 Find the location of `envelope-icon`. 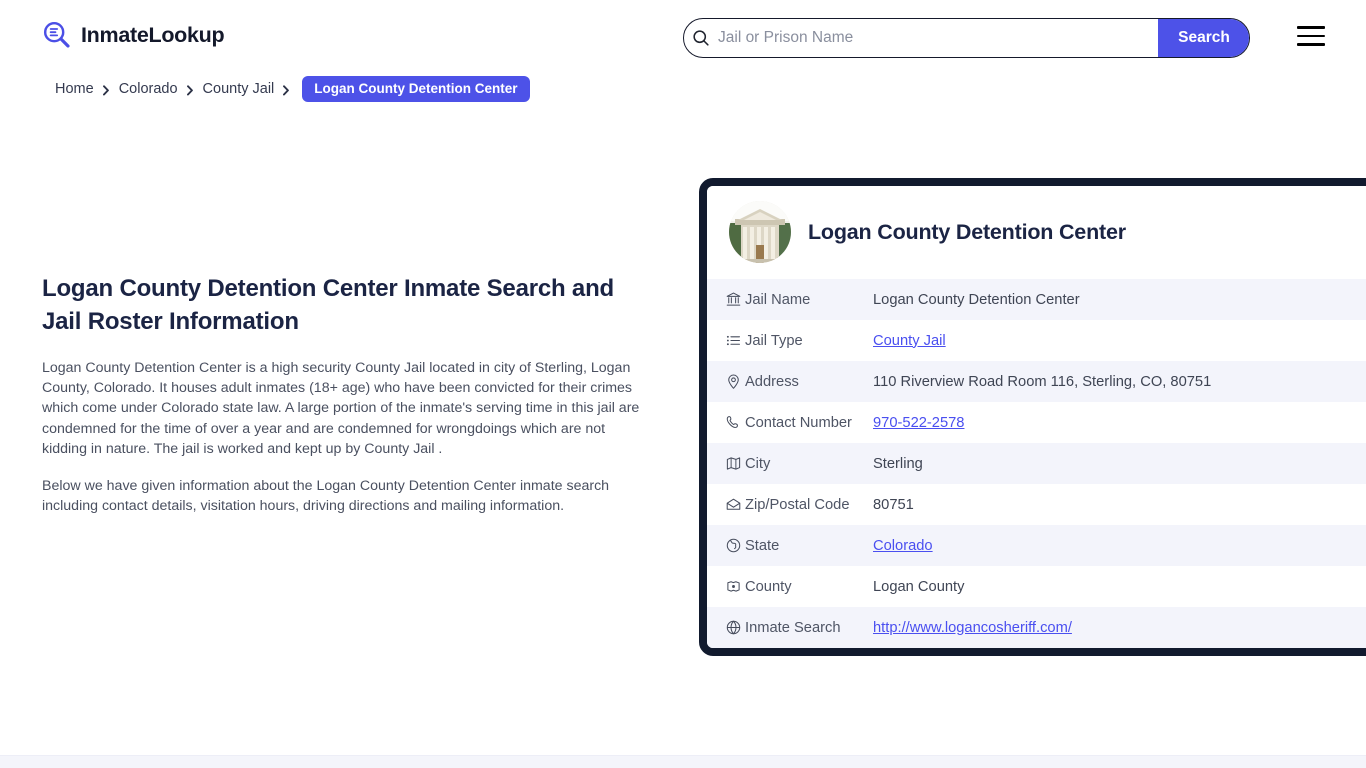

envelope-icon is located at coordinates (726, 504).